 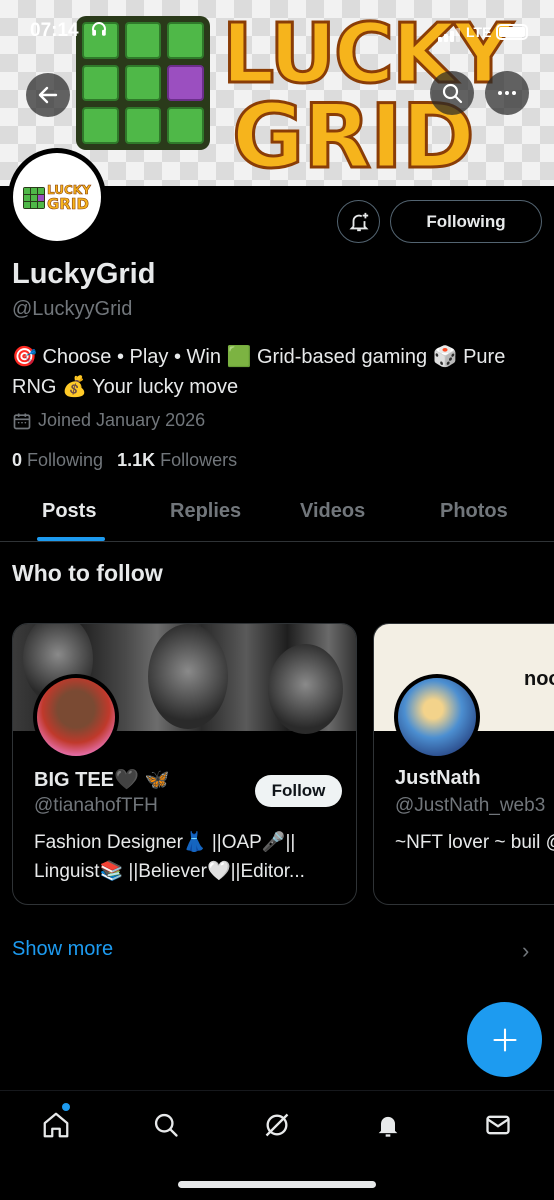 I want to click on follow-stats: 0 Following 1.1K Followers, so click(x=124, y=460).